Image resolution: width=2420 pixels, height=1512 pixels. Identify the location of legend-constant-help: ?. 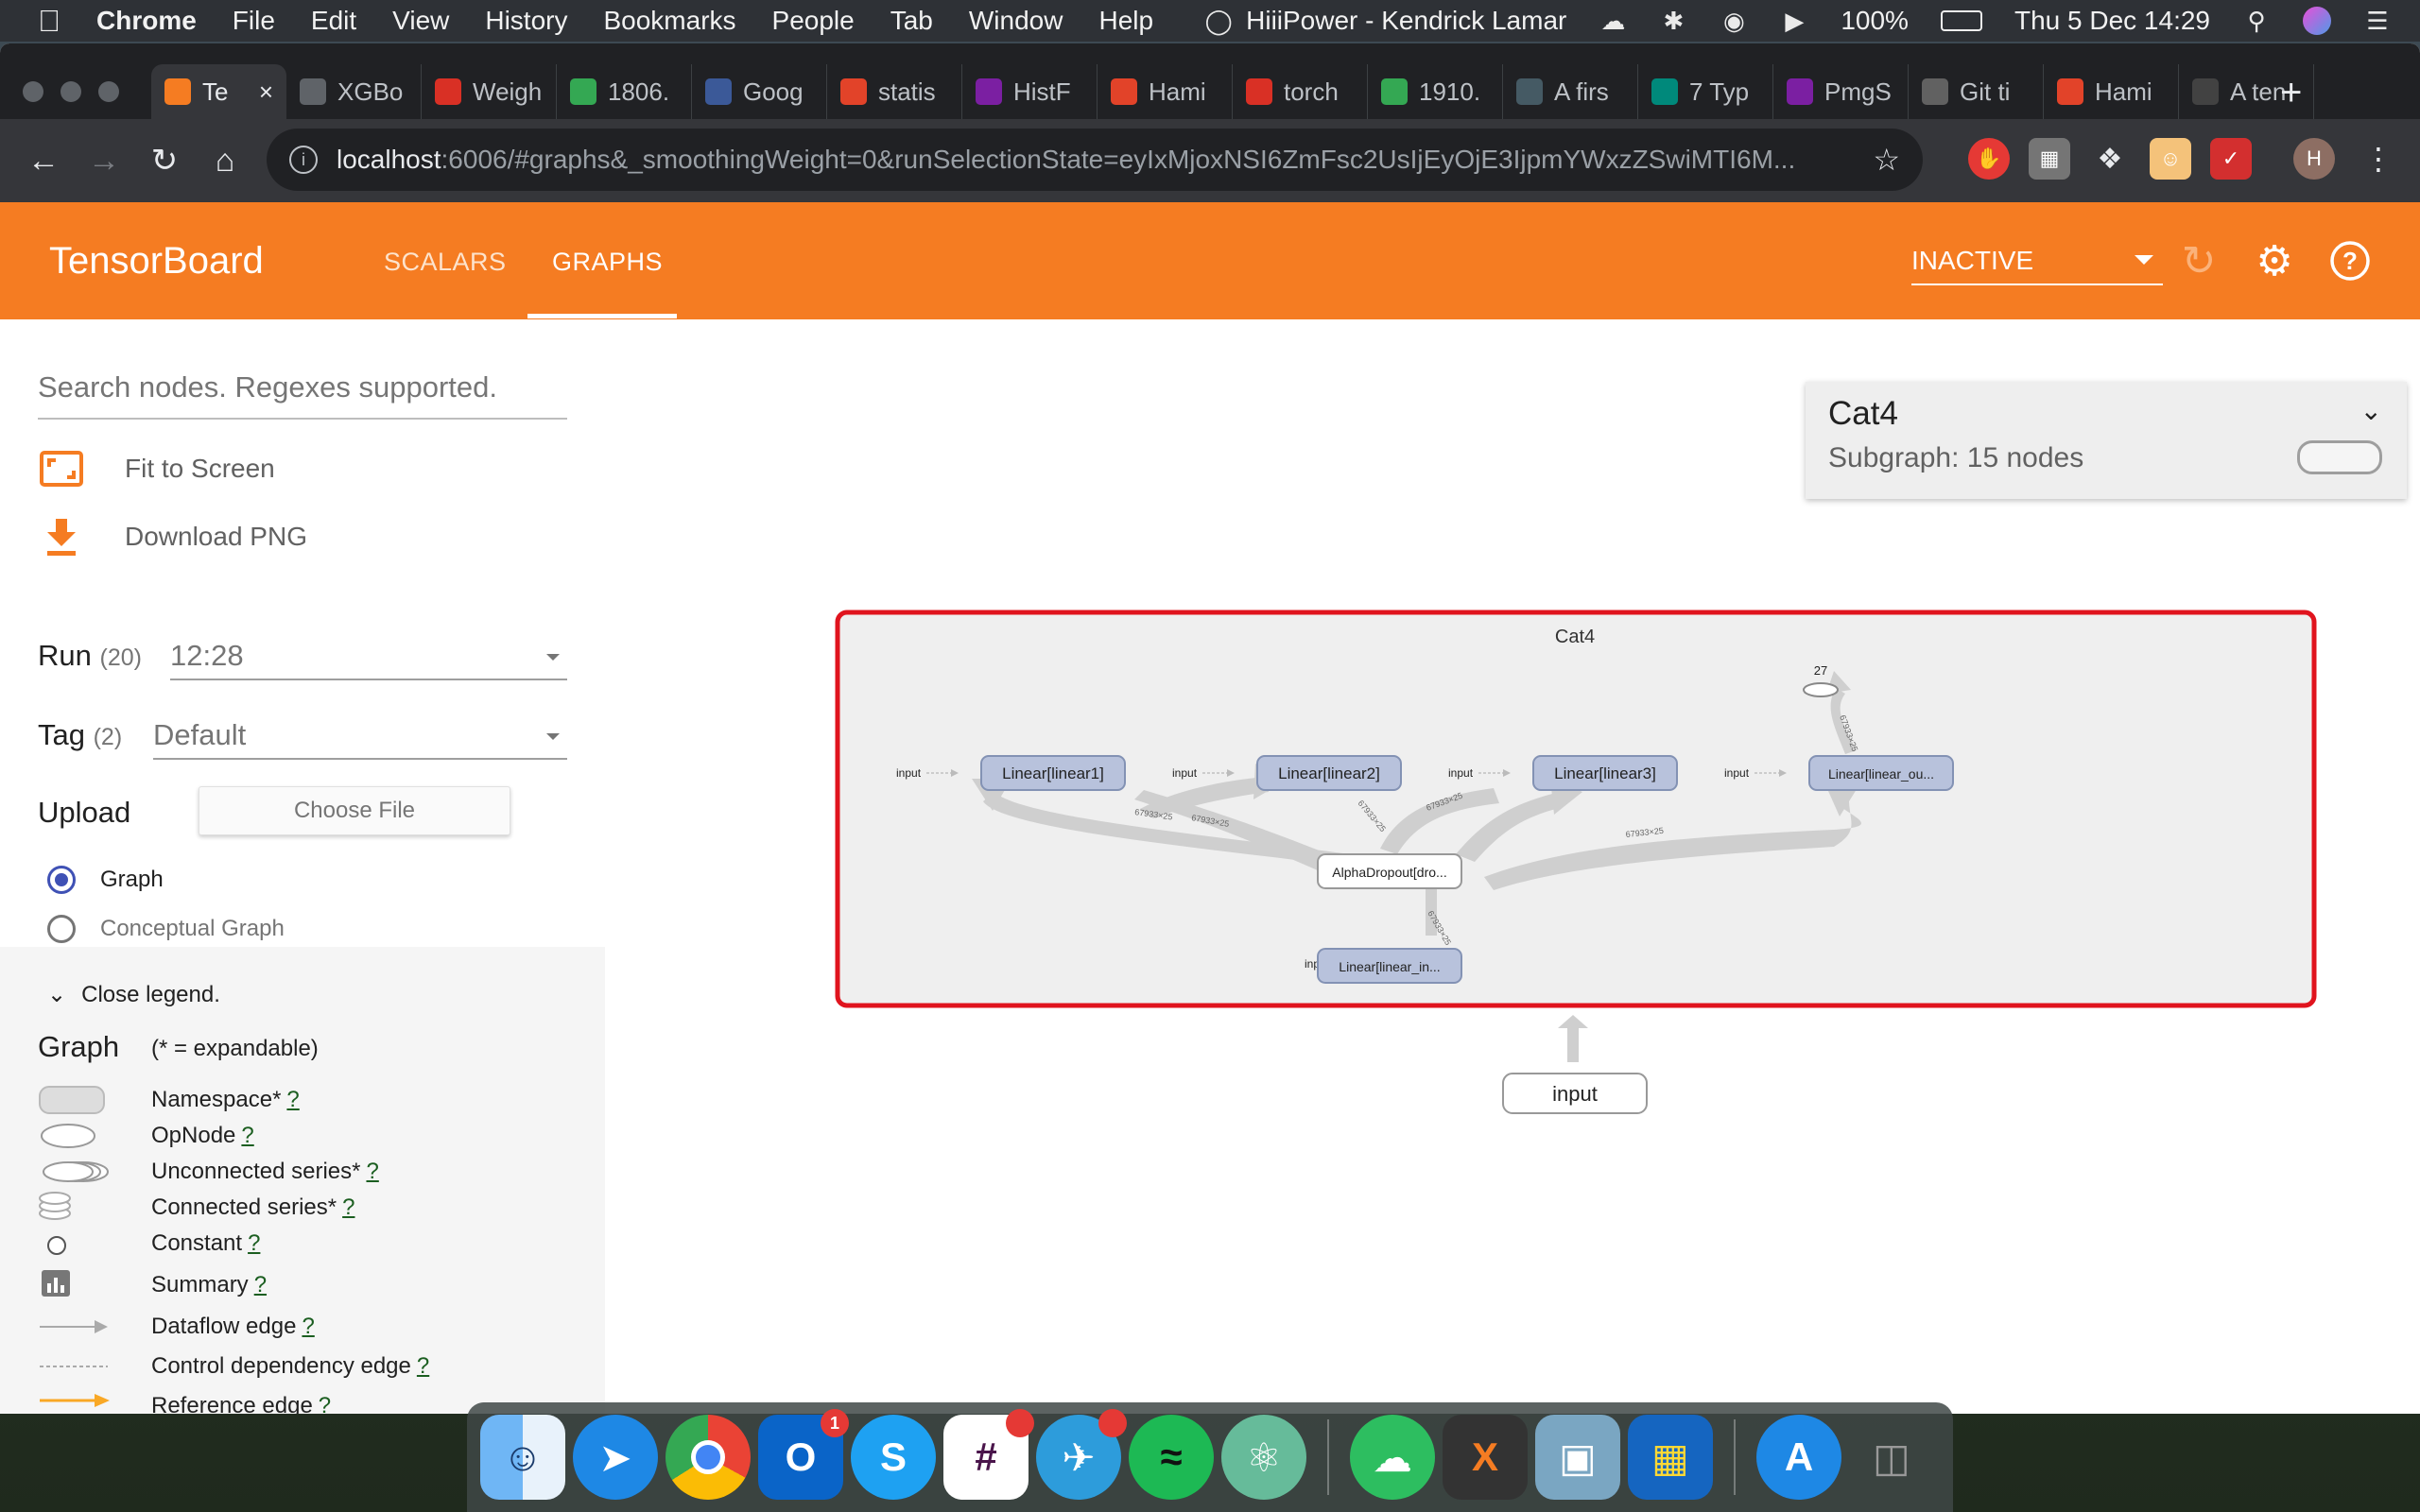
(254, 1243).